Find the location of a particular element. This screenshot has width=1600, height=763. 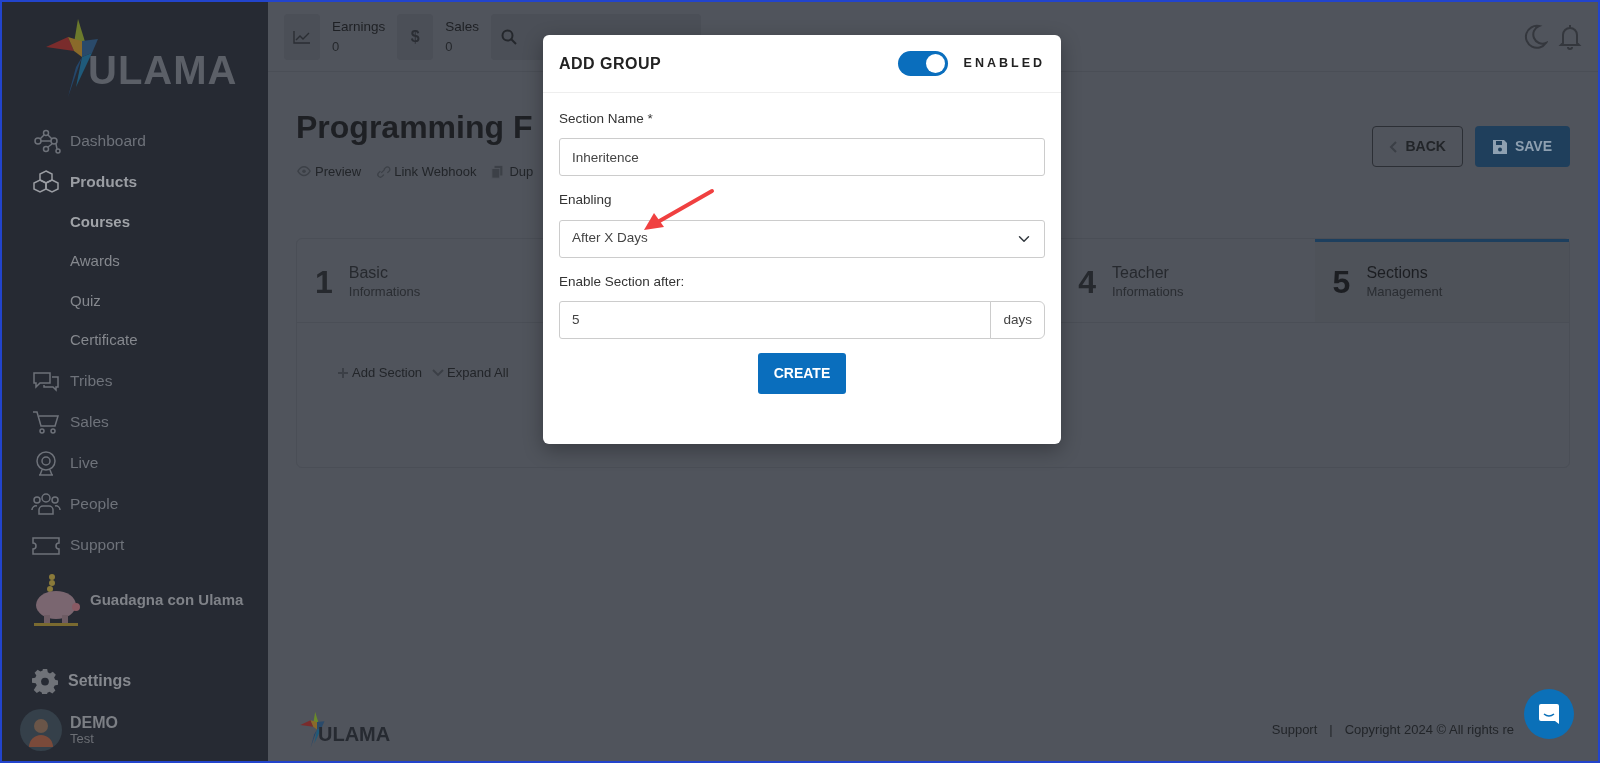

stat-label: Earnings is located at coordinates (359, 26).